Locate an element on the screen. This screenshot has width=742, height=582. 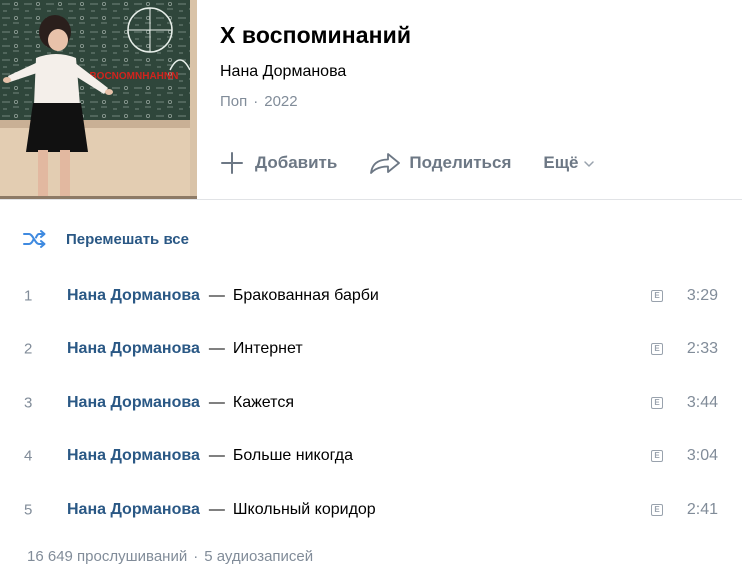
track-row: 3 Нана Дорманова — Кажется E 3:44 is located at coordinates (371, 403).